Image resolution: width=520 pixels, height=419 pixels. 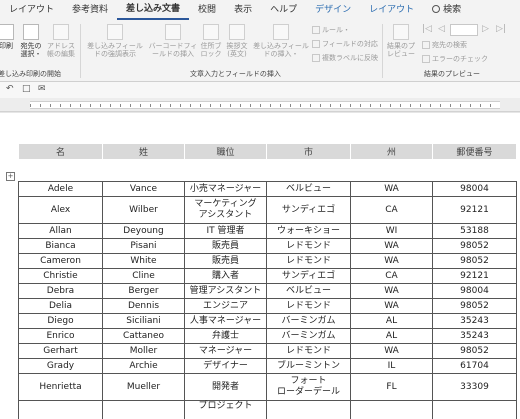 I want to click on table-cell: Delia, so click(x=60, y=306).